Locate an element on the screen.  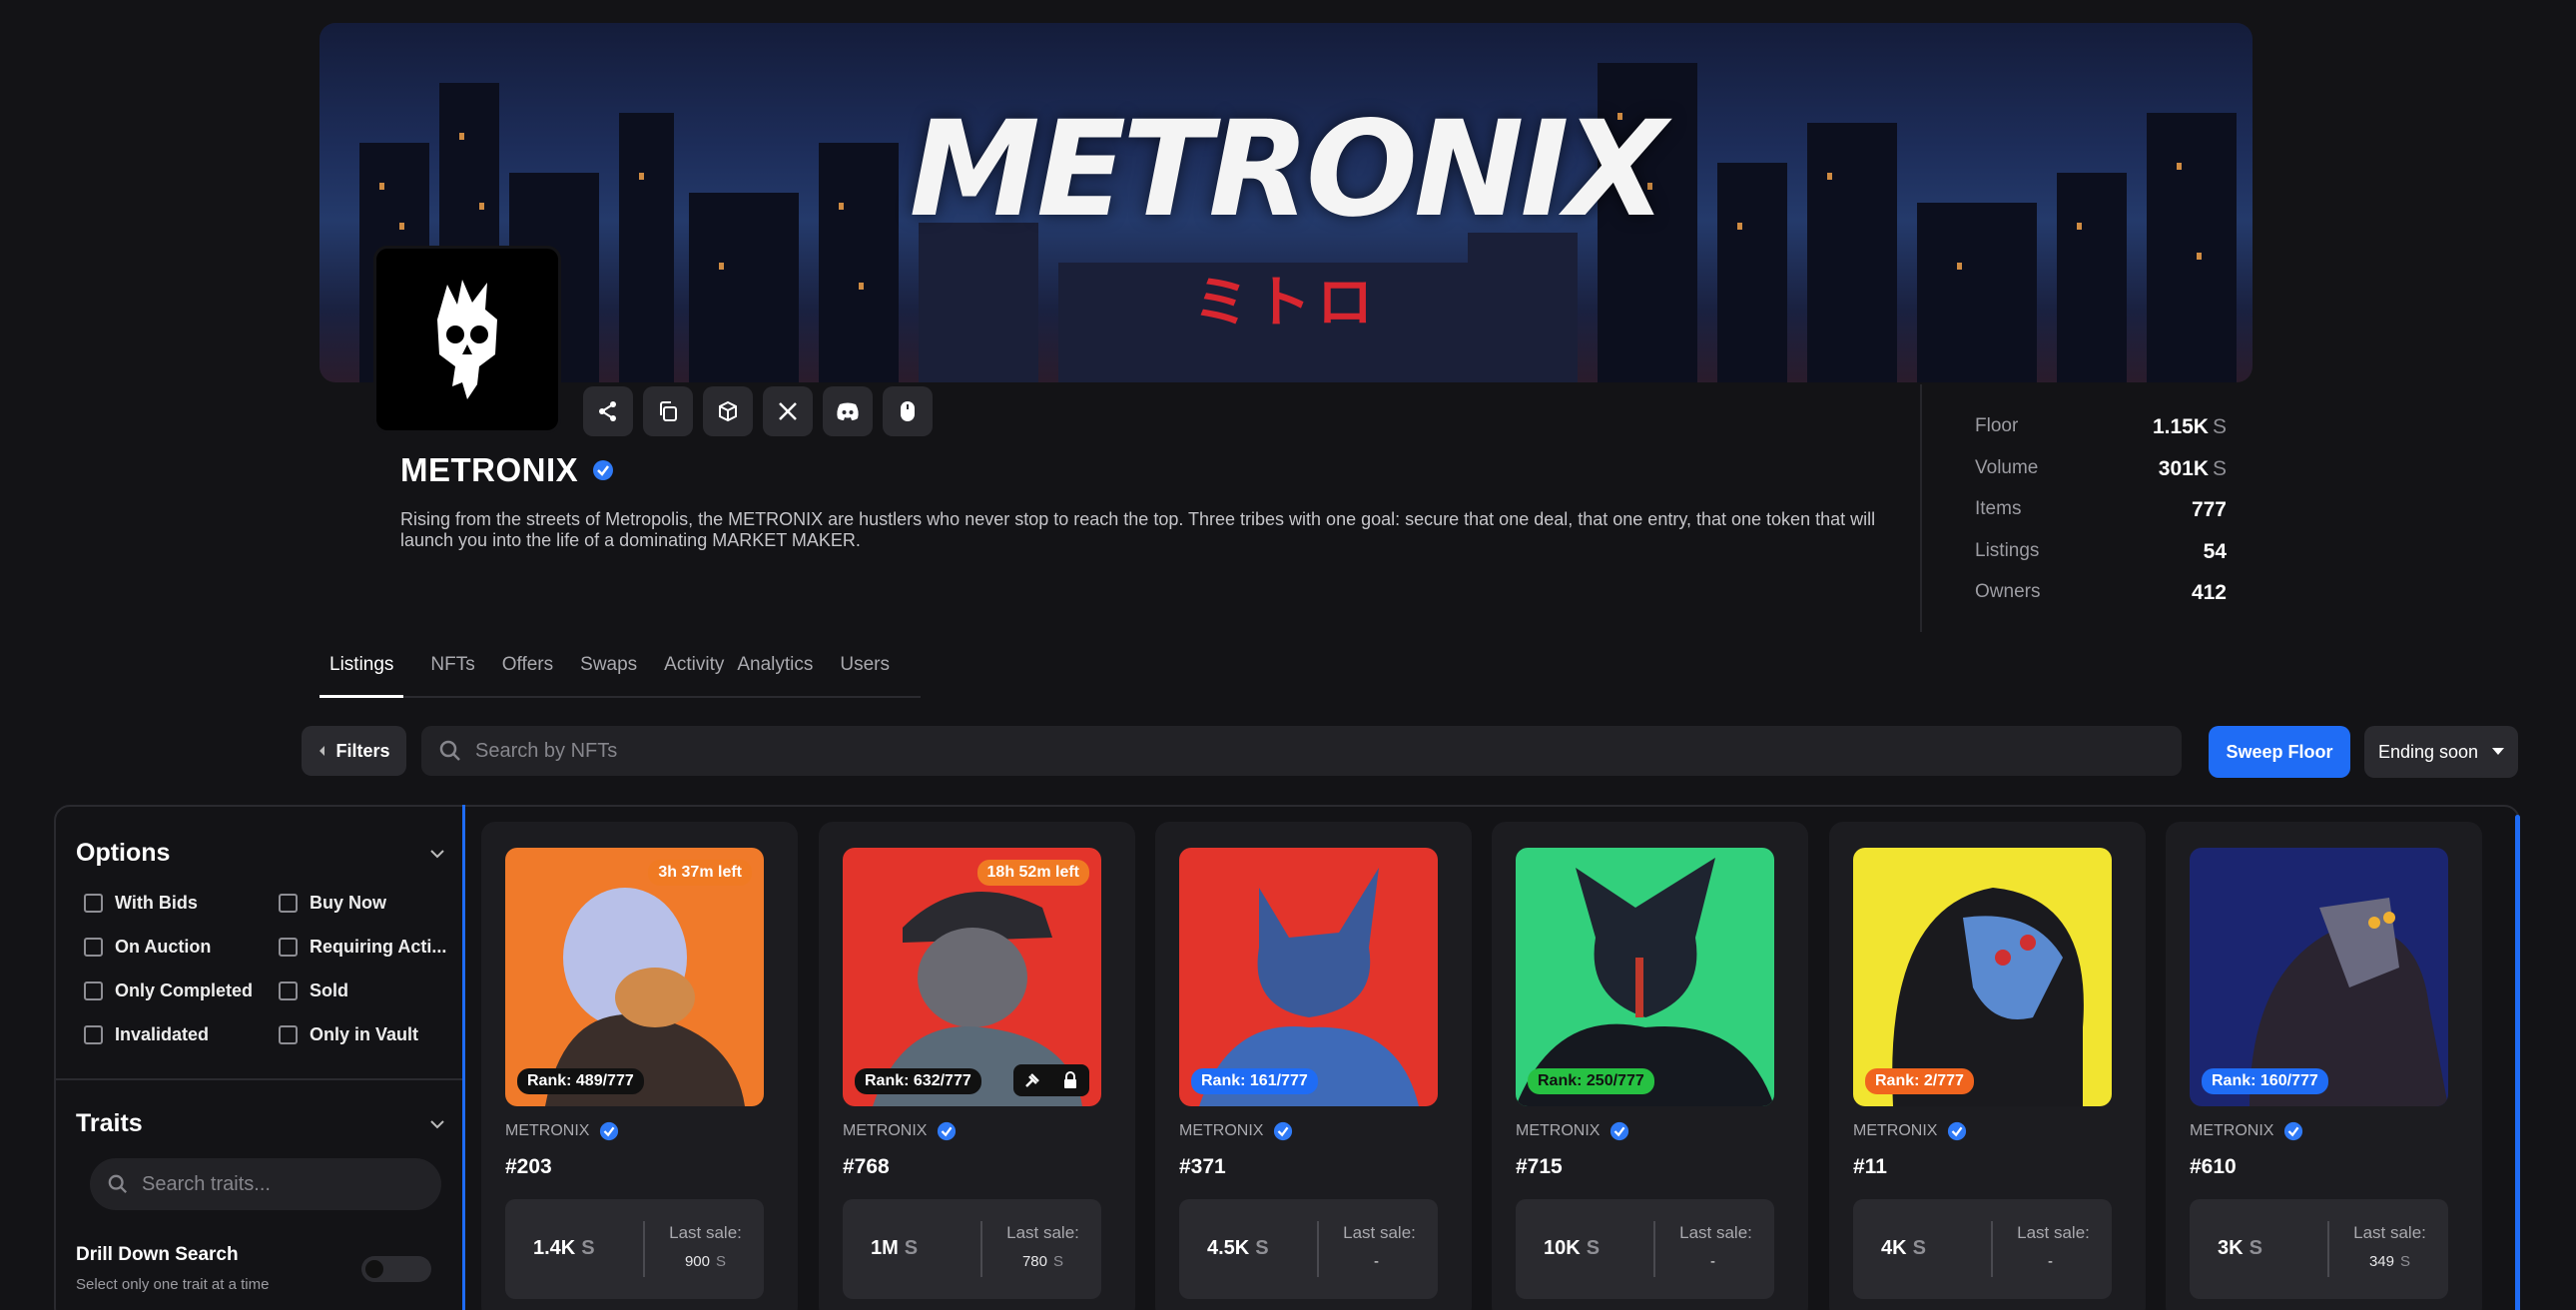
x-icon is located at coordinates (788, 411).